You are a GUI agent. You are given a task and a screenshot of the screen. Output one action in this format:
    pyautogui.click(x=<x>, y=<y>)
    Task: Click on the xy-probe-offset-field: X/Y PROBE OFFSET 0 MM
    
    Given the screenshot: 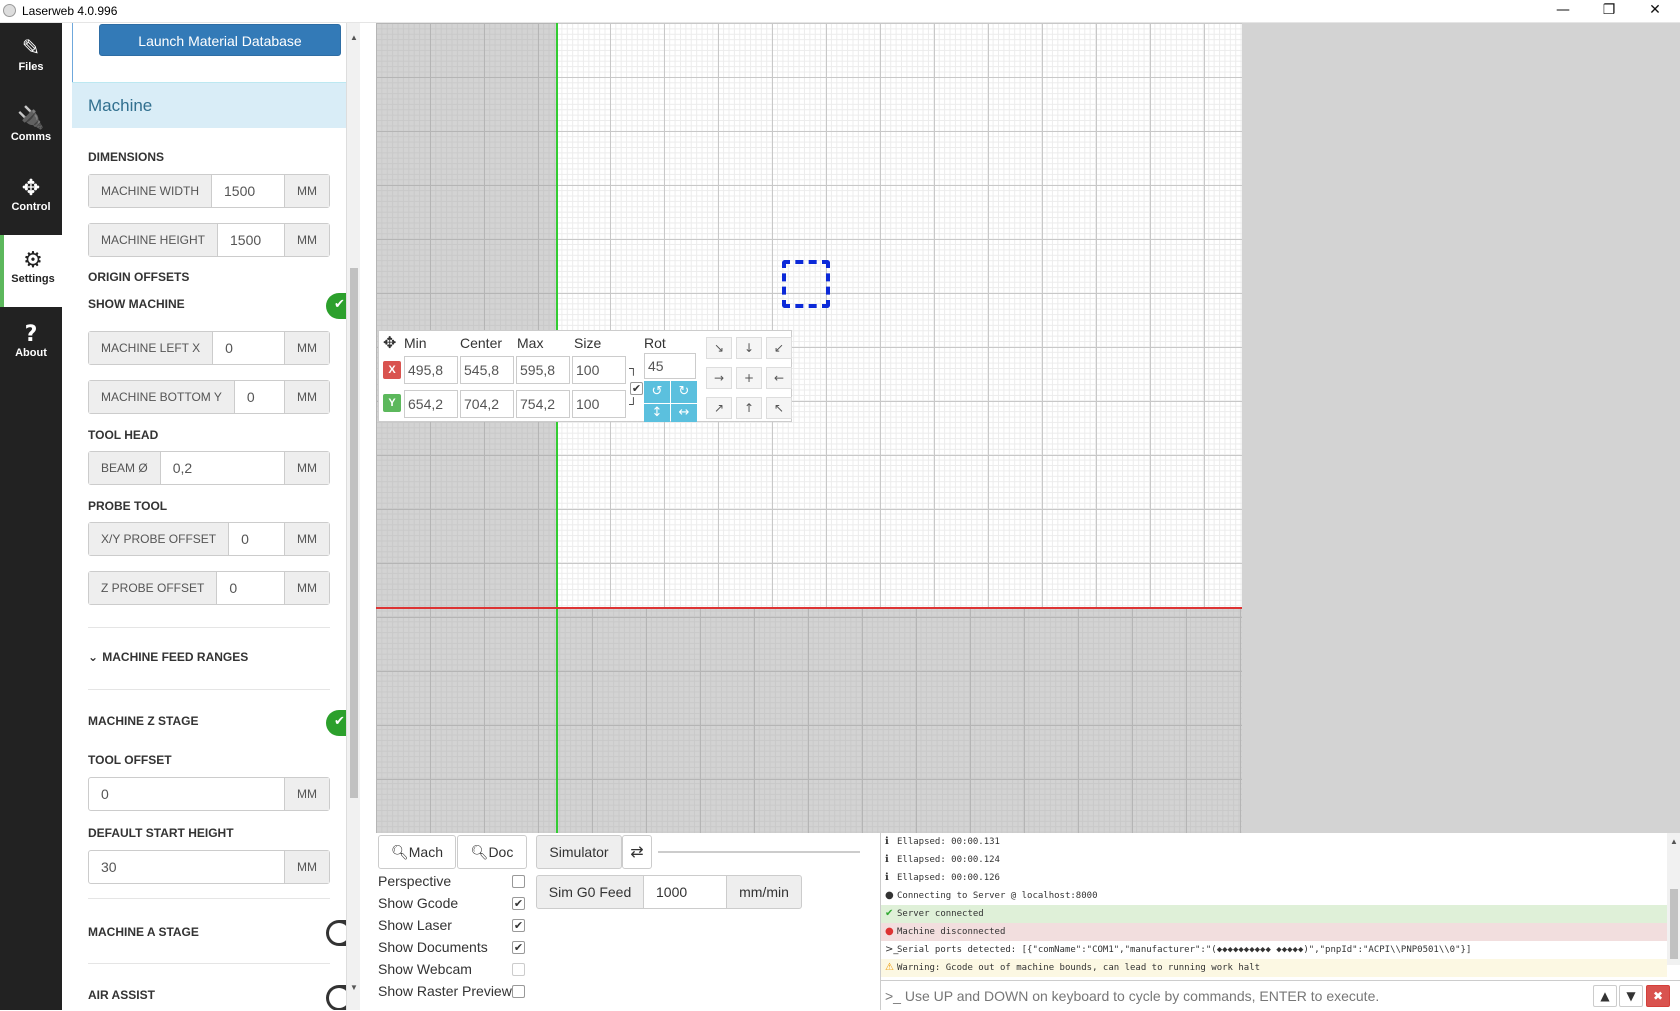 What is the action you would take?
    pyautogui.click(x=209, y=539)
    